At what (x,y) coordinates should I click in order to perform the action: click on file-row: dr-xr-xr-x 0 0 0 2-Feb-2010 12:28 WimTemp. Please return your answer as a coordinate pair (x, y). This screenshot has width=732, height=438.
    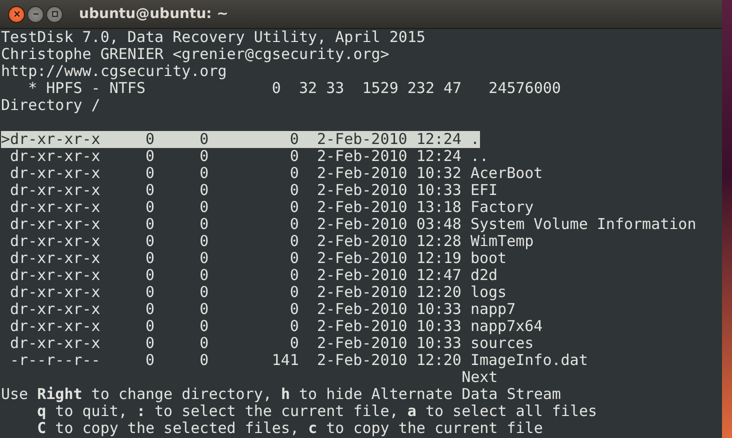
    Looking at the image, I should click on (267, 241).